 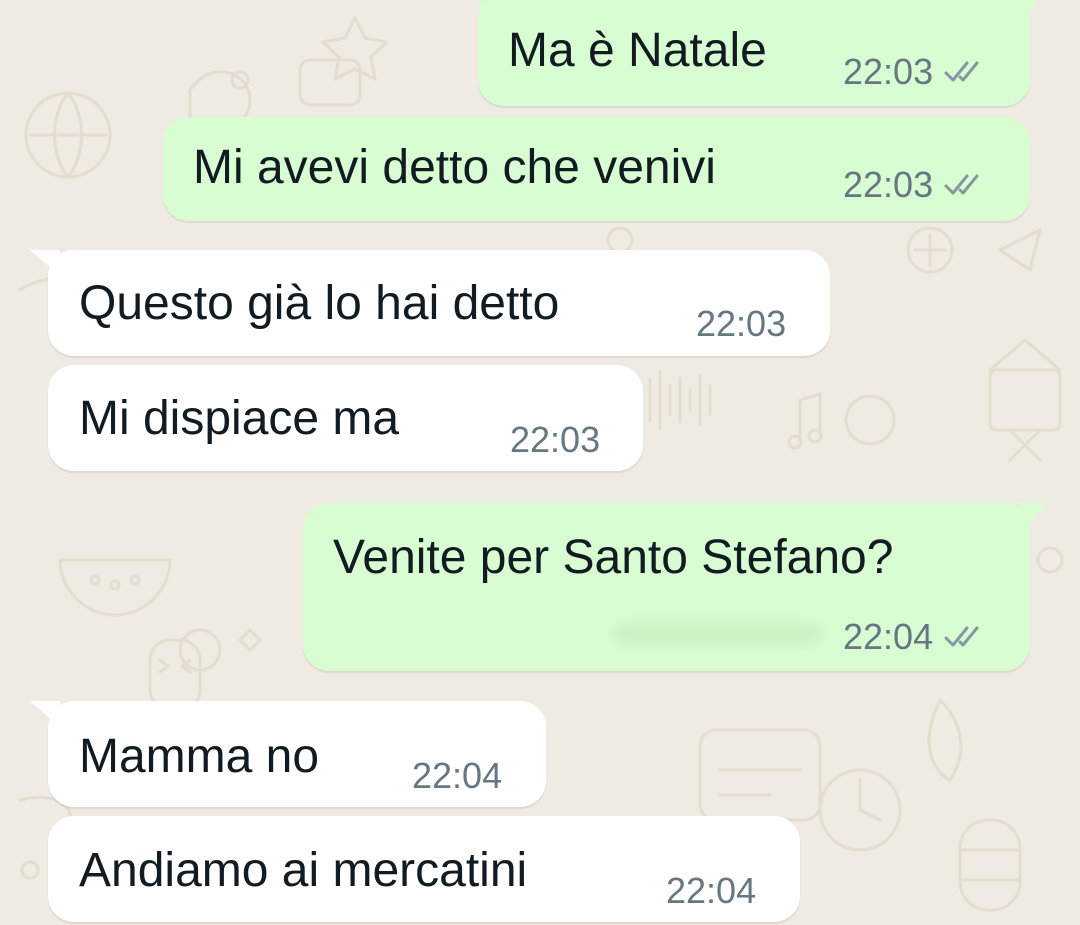 I want to click on message-bubble-outgoing: Venite per Santo Stefano? 22:04, so click(x=675, y=587).